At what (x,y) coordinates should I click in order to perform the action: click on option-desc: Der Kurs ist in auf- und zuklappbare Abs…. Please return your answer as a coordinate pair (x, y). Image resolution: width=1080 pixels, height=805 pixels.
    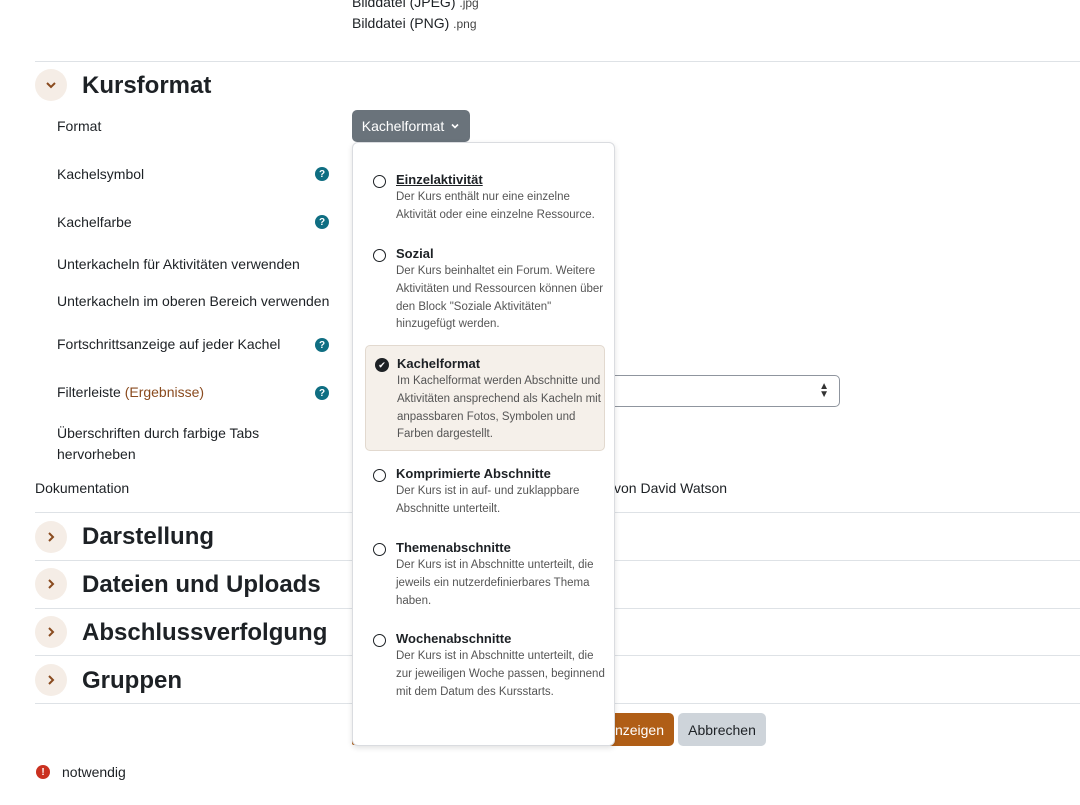
    Looking at the image, I should click on (488, 500).